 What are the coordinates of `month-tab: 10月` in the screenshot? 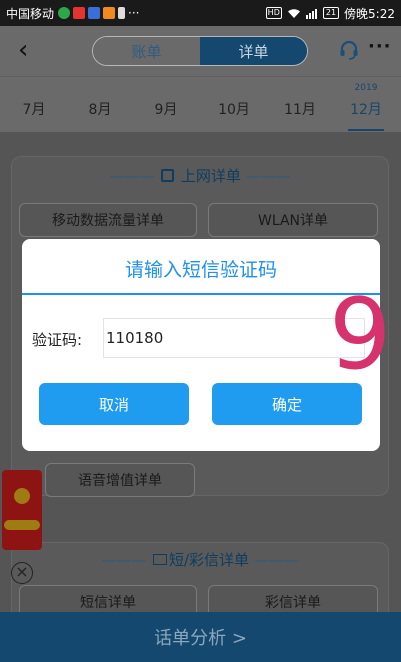 It's located at (234, 105).